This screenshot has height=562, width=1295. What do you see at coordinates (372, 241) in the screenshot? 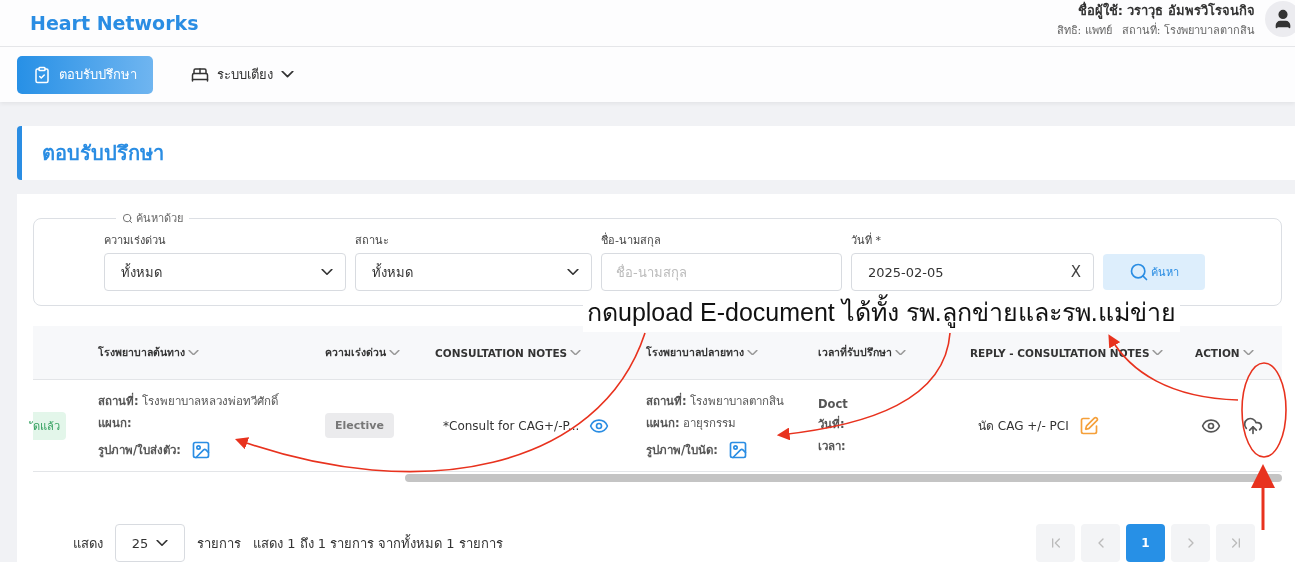
I see `field-label: สถานะ` at bounding box center [372, 241].